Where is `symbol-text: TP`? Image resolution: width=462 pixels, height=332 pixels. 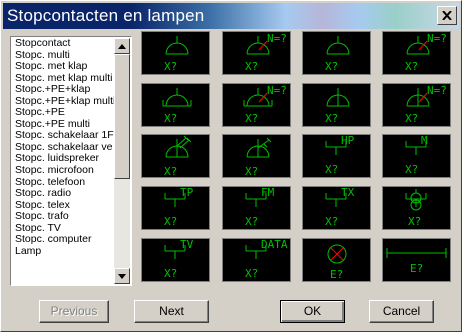 symbol-text: TP is located at coordinates (187, 193).